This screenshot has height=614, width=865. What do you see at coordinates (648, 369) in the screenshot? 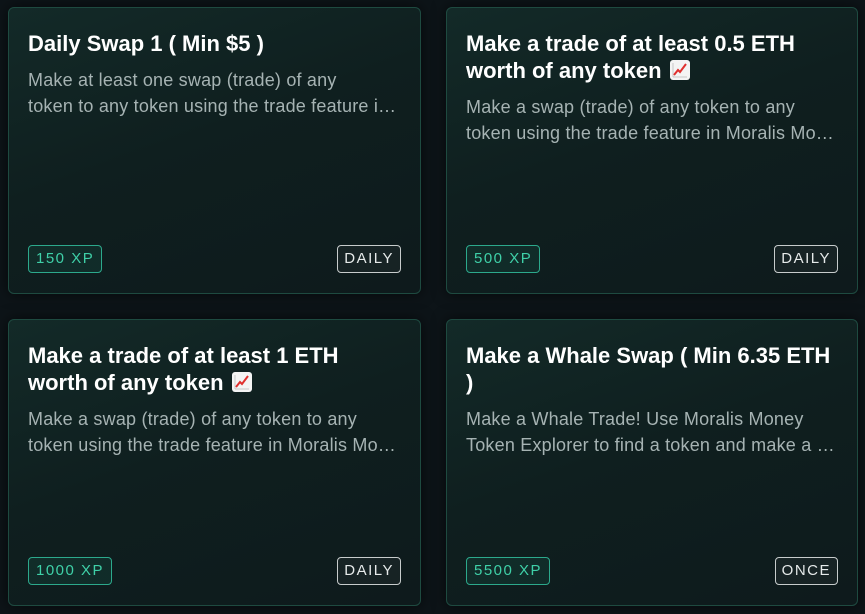
I see `quest-title: Make a Whale Swap ( Min 6.35 ETH )` at bounding box center [648, 369].